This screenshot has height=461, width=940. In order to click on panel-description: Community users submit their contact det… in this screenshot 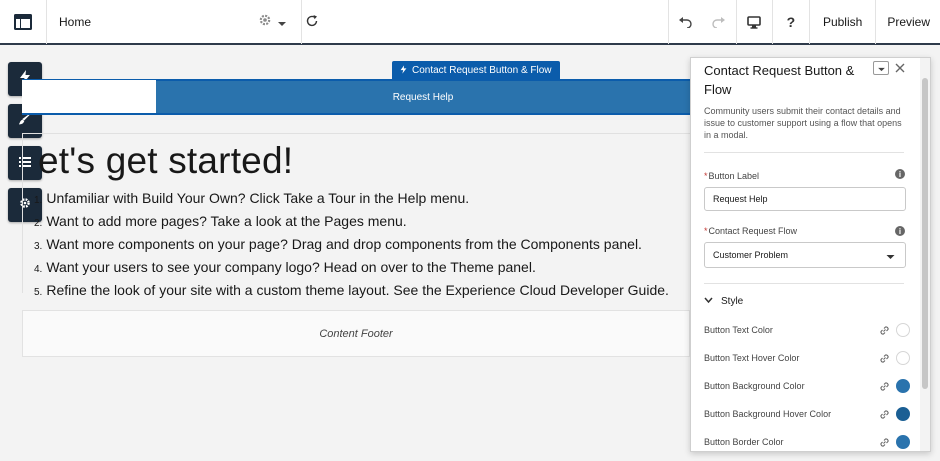, I will do `click(803, 123)`.